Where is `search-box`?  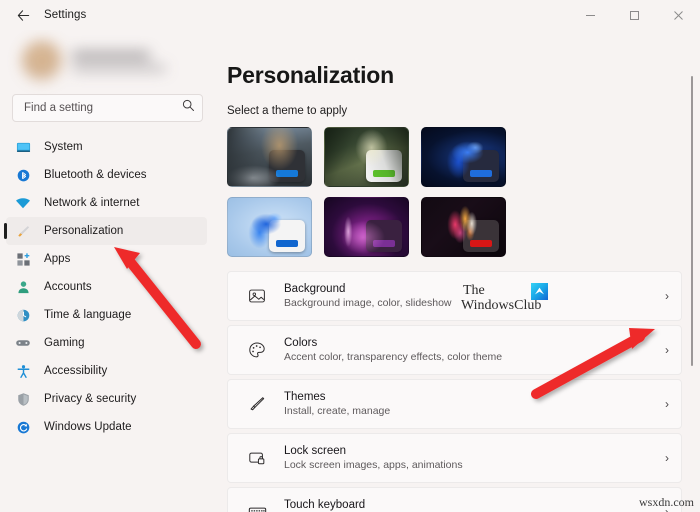 search-box is located at coordinates (107, 108).